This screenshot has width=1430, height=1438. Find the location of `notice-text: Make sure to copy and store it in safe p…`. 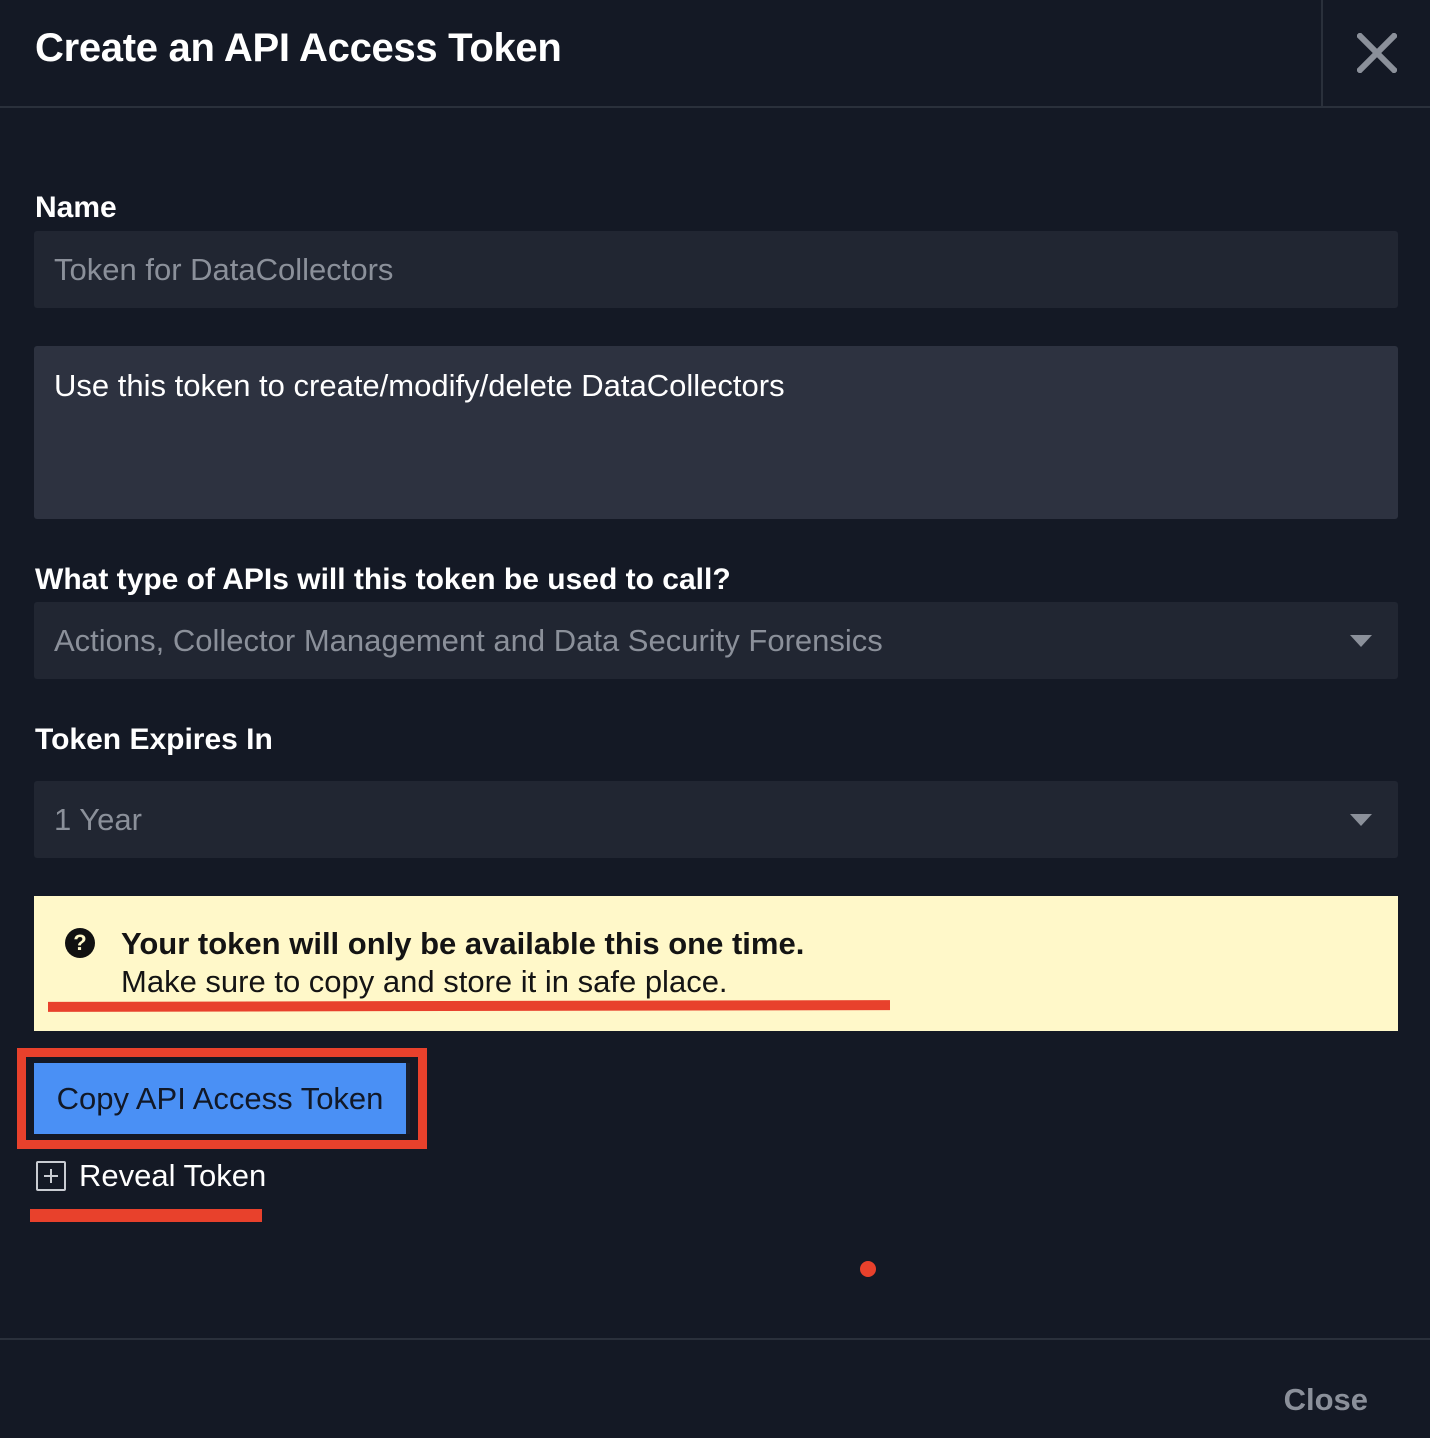

notice-text: Make sure to copy and store it in safe p… is located at coordinates (424, 981).